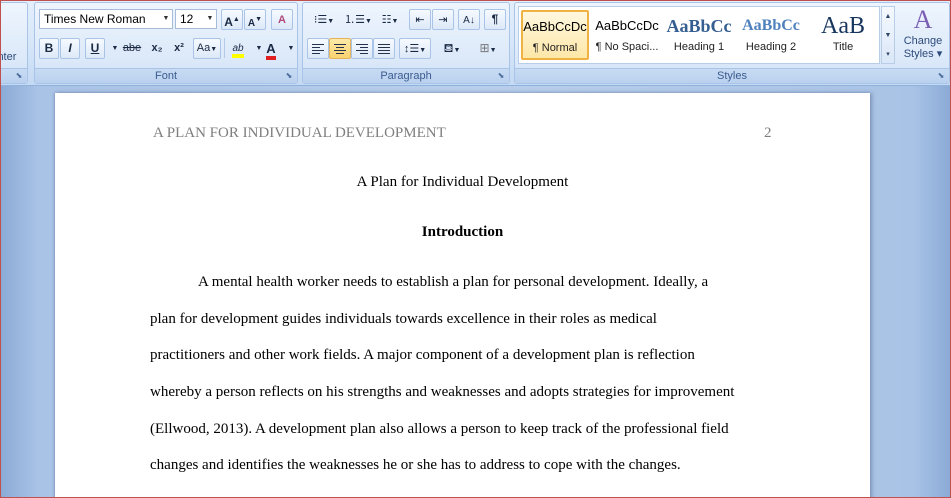  I want to click on gallery-down-icon: ▼, so click(888, 35).